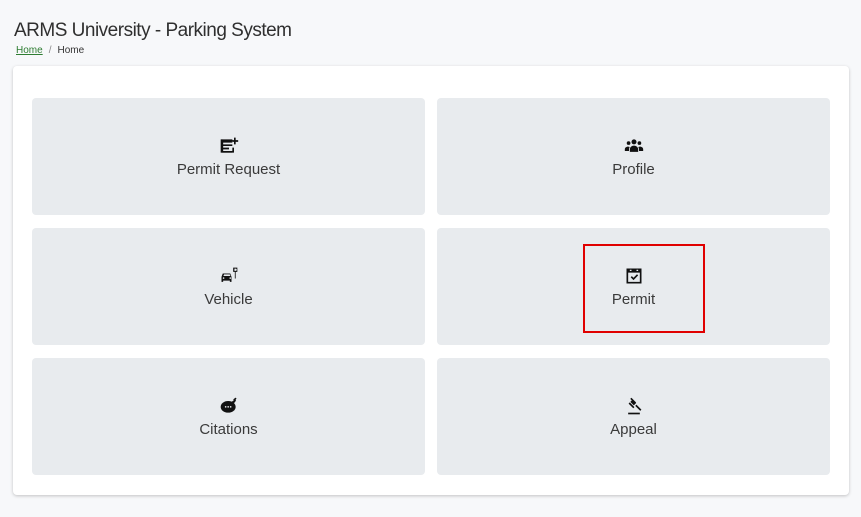  What do you see at coordinates (29, 50) in the screenshot?
I see `breadcrumb-home-link: Home` at bounding box center [29, 50].